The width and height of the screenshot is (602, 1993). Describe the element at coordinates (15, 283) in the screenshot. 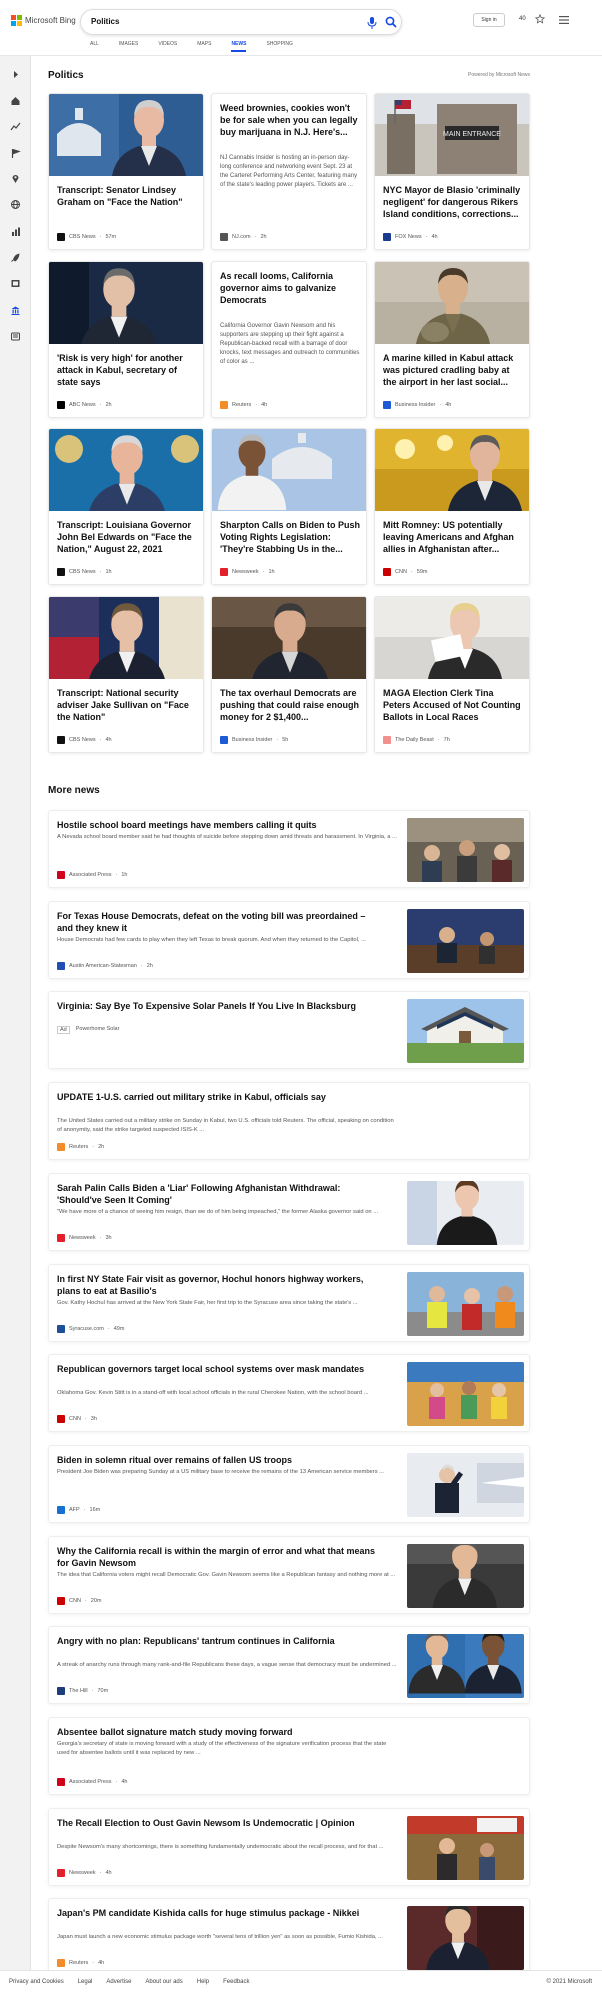

I see `film-icon` at that location.